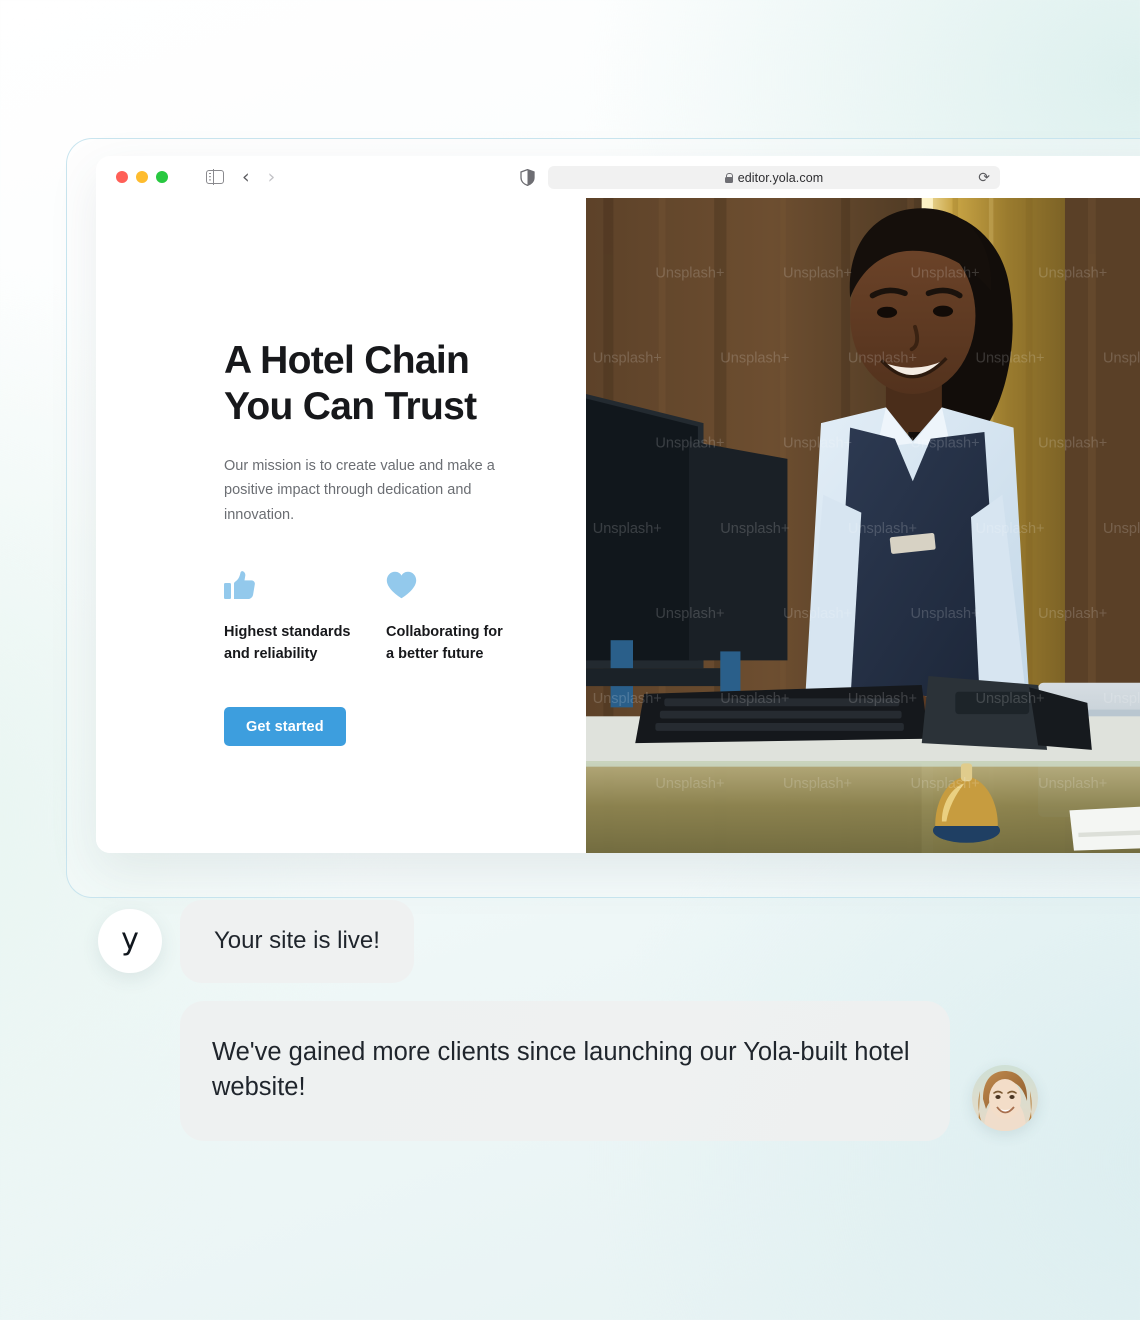  I want to click on chat-bubble-brand: Your site is live!, so click(297, 941).